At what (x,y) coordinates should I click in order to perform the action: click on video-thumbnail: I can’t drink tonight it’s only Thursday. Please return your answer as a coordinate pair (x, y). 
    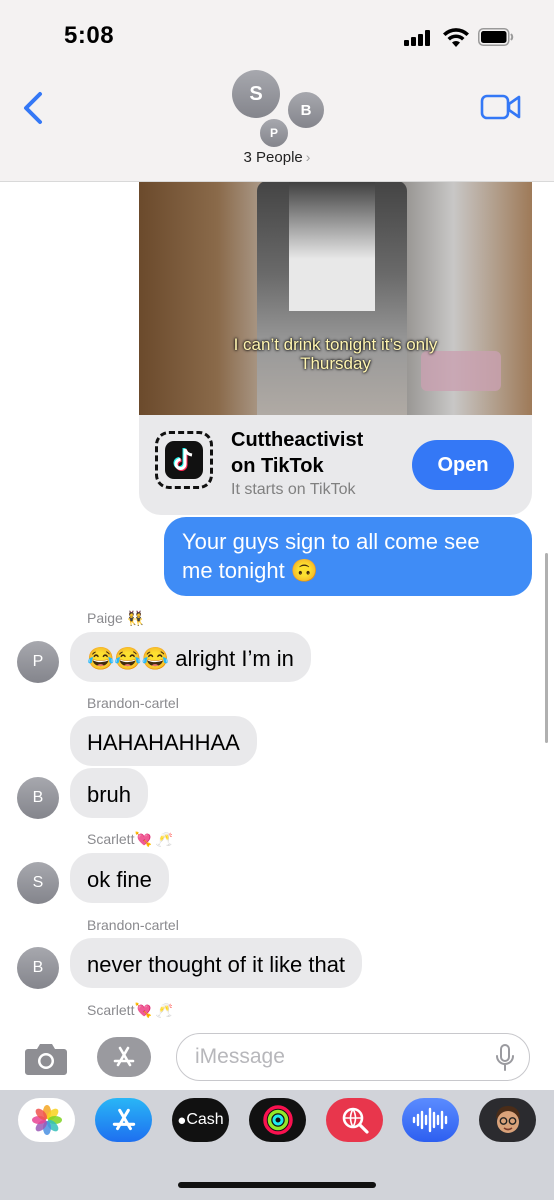
    Looking at the image, I should click on (335, 298).